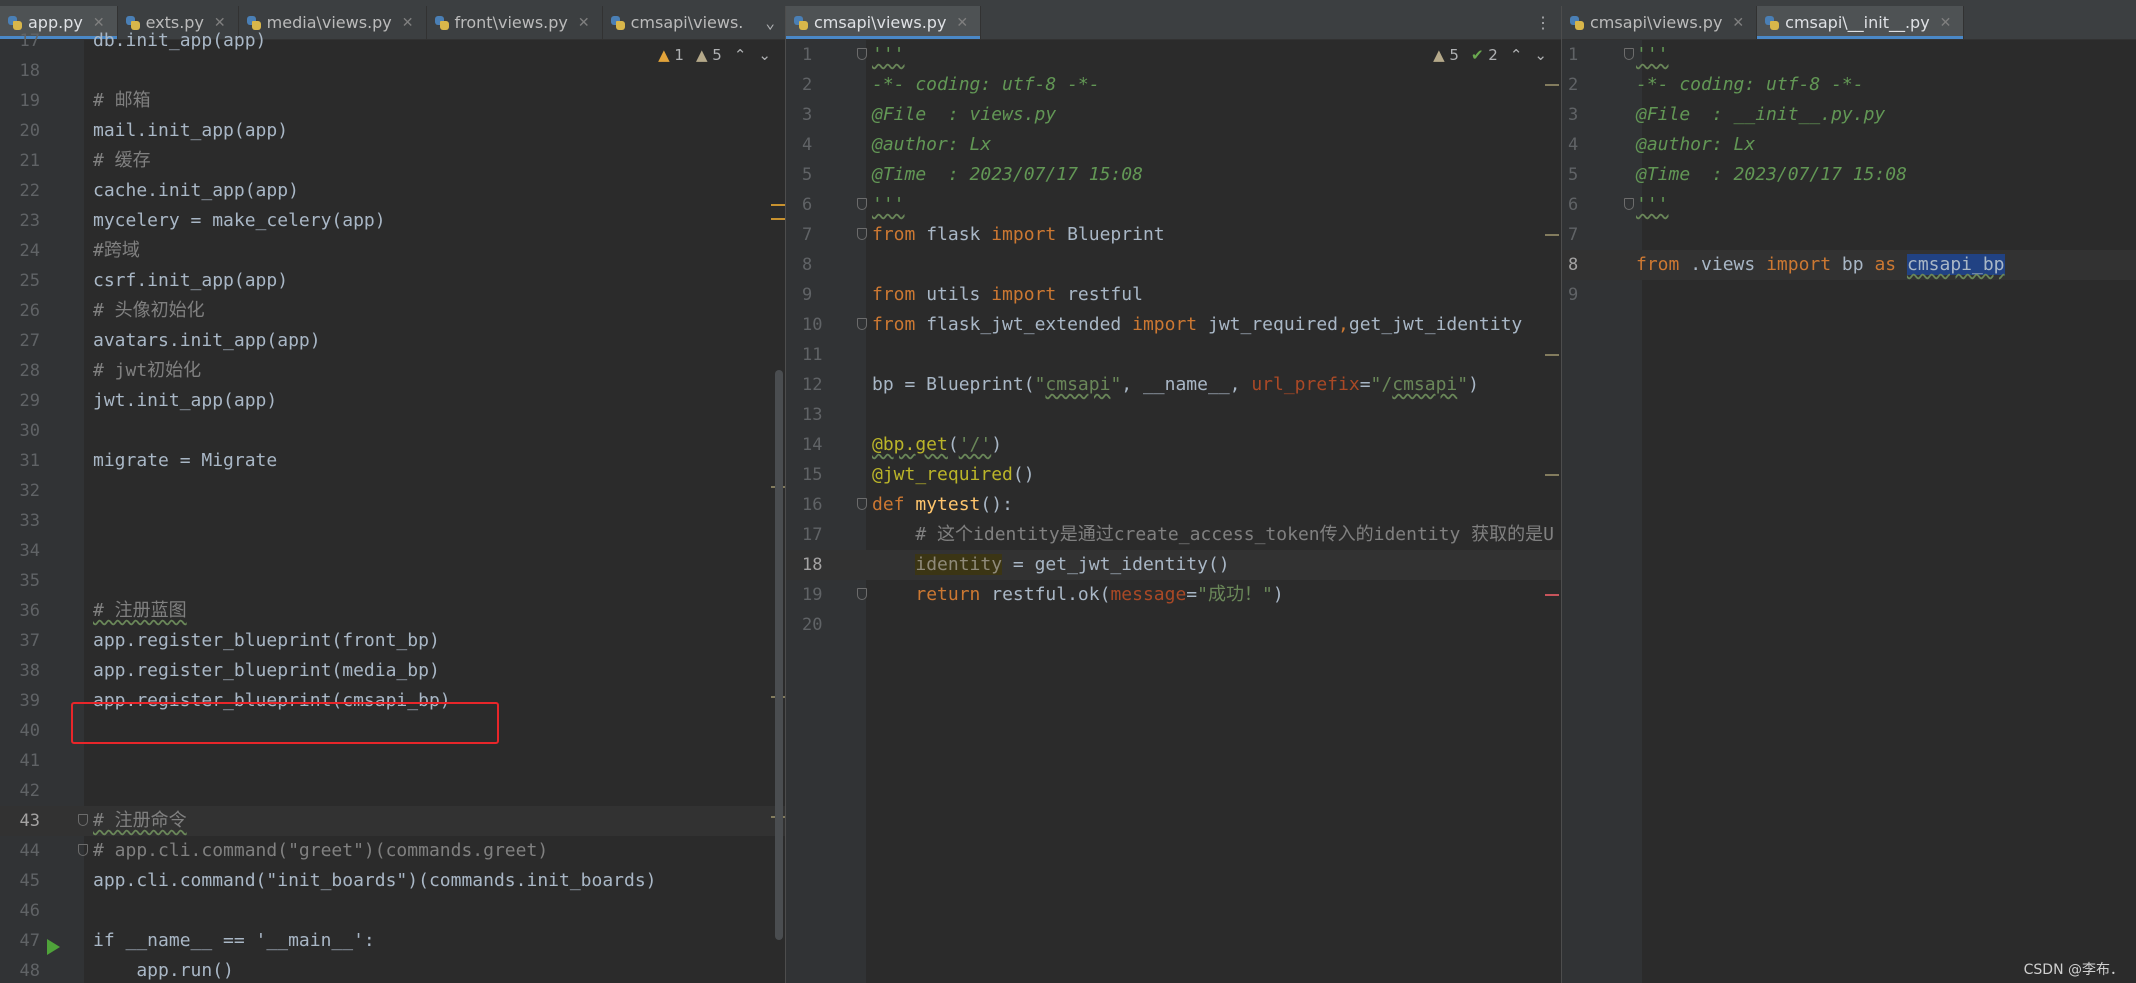 The width and height of the screenshot is (2136, 983). Describe the element at coordinates (812, 355) in the screenshot. I see `code-line: 11` at that location.